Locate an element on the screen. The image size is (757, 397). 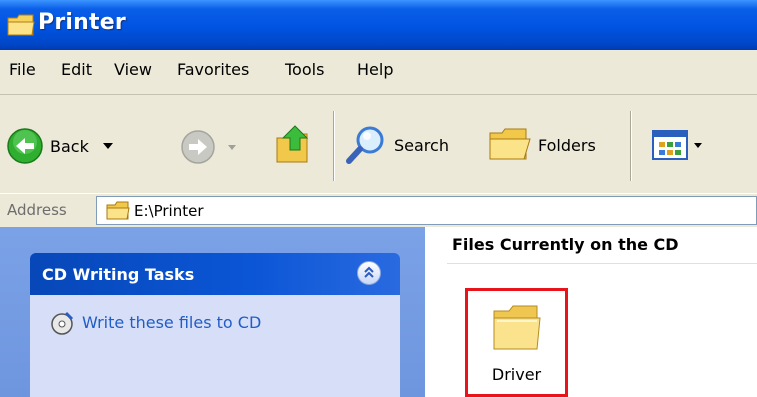
folder-item-driver: Driver is located at coordinates (516, 342).